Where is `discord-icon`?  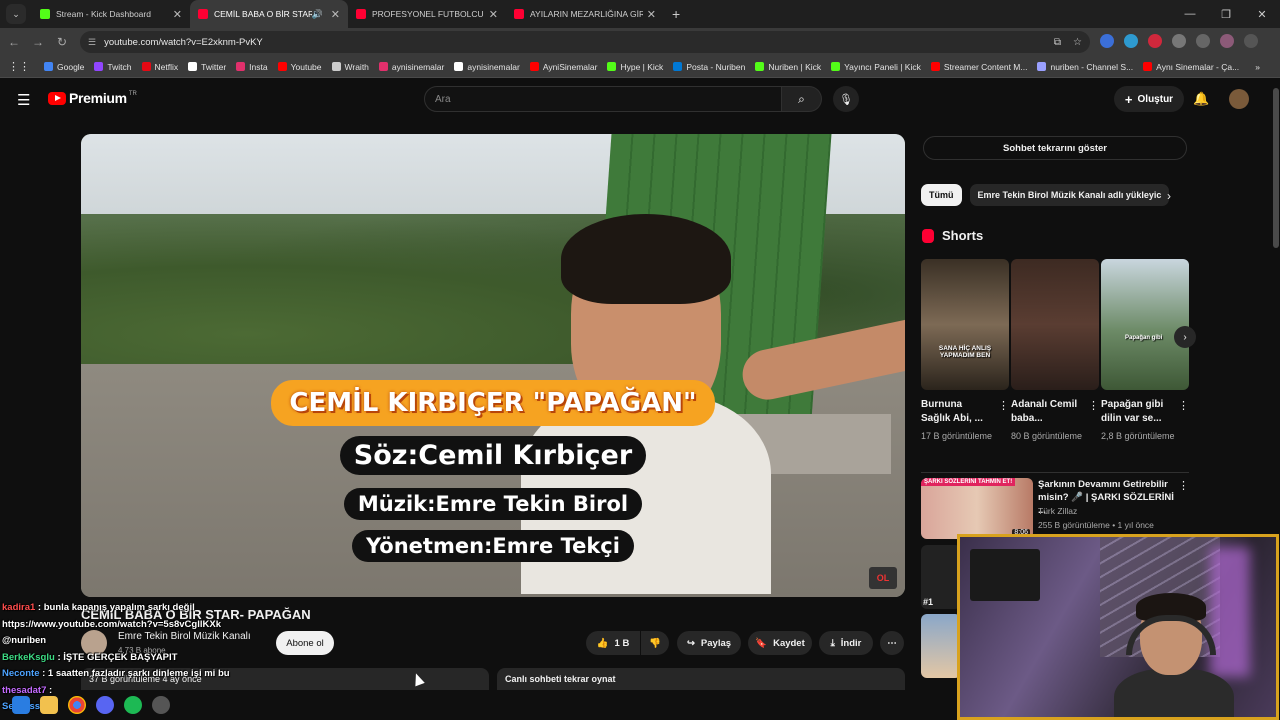 discord-icon is located at coordinates (105, 705).